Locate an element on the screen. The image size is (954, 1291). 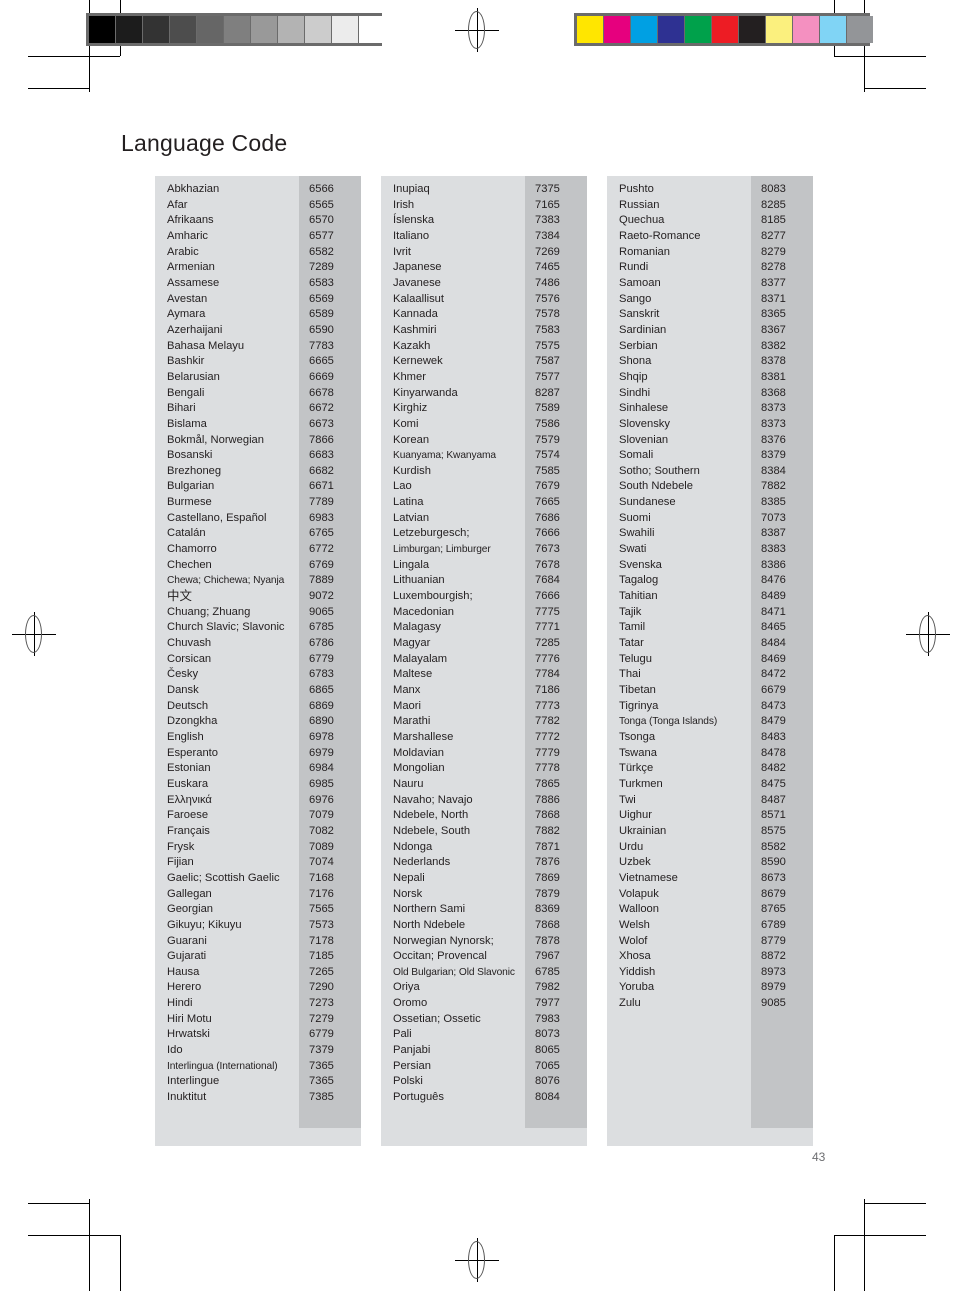
language-name: Gallegan is located at coordinates (189, 893).